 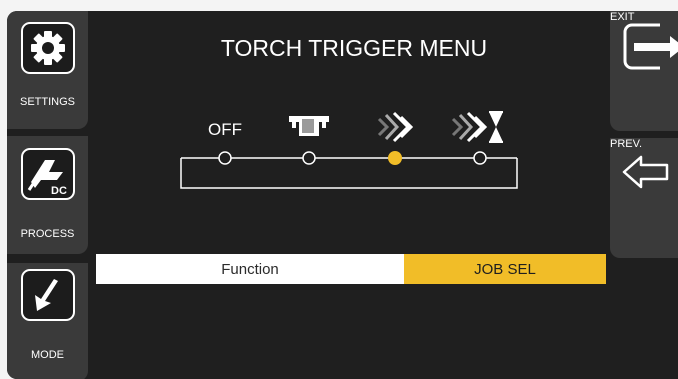 I want to click on 2-step-icon, so click(x=309, y=126).